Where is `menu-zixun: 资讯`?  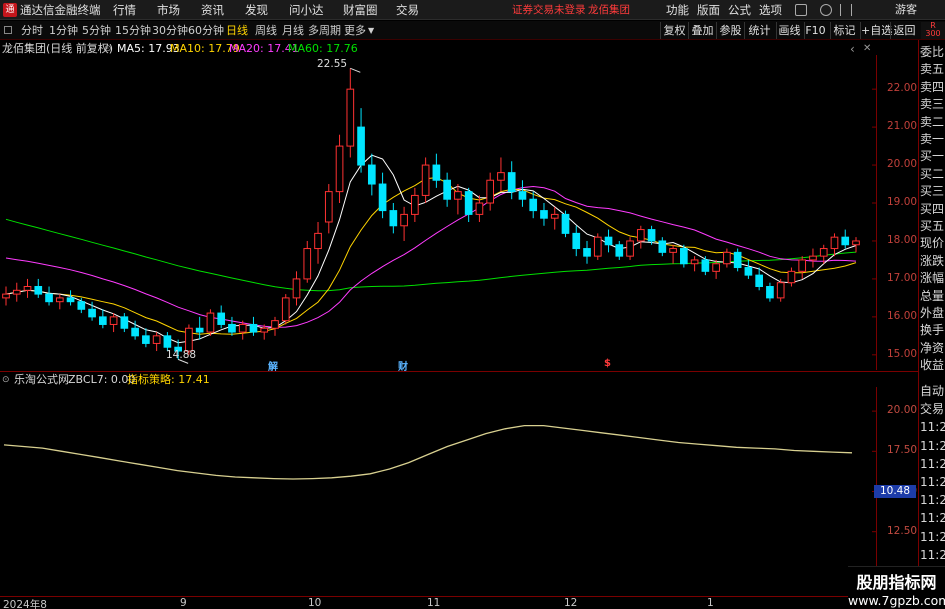 menu-zixun: 资讯 is located at coordinates (212, 10).